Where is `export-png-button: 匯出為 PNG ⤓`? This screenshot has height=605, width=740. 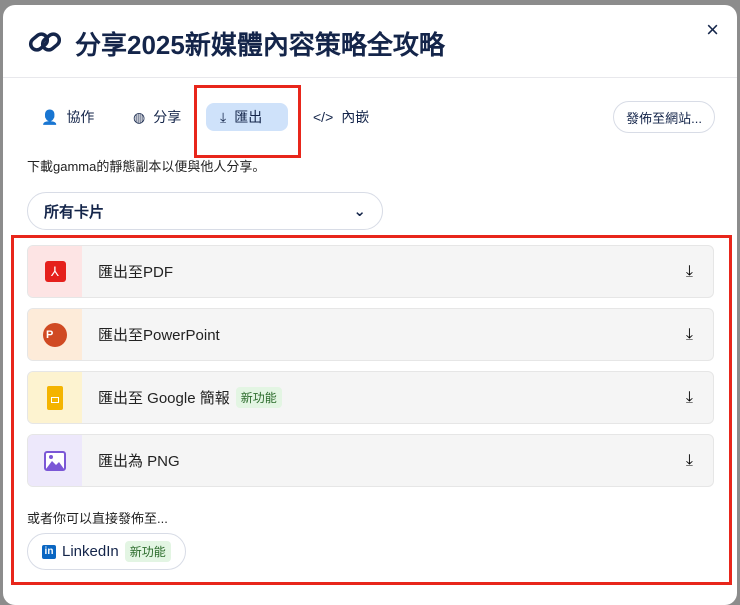
export-png-button: 匯出為 PNG ⤓ is located at coordinates (370, 460).